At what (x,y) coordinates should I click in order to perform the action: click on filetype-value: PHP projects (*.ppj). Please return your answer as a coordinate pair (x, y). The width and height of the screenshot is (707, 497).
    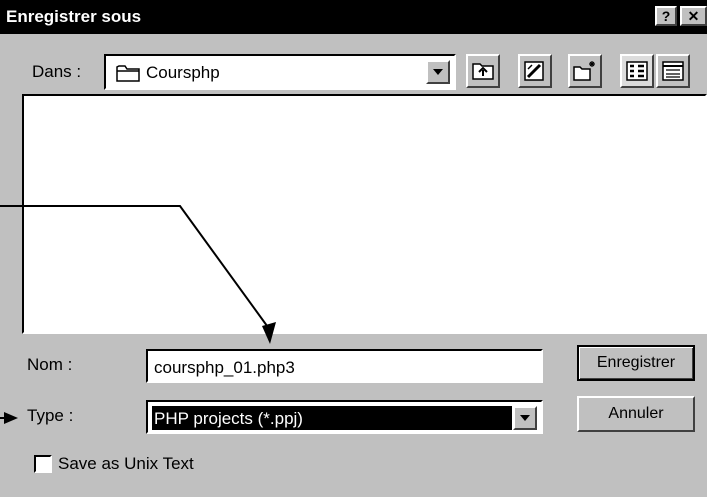
    Looking at the image, I should click on (228, 418).